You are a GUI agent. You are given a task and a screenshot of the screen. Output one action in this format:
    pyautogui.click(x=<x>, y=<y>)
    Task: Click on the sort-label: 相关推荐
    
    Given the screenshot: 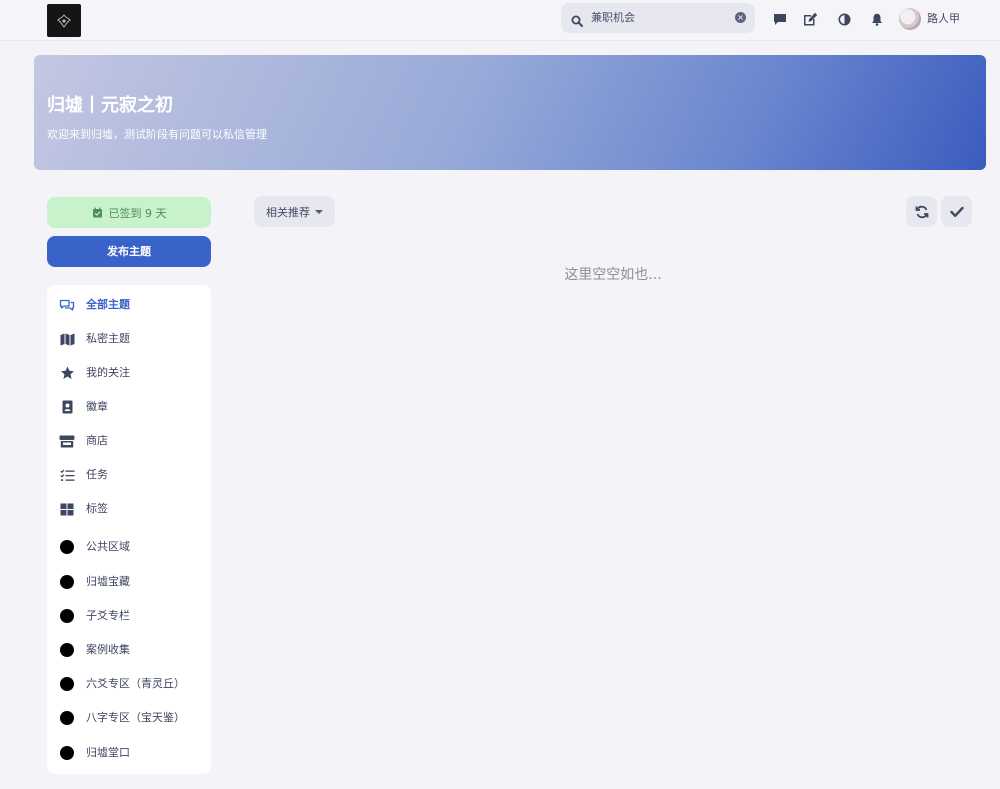 What is the action you would take?
    pyautogui.click(x=288, y=212)
    